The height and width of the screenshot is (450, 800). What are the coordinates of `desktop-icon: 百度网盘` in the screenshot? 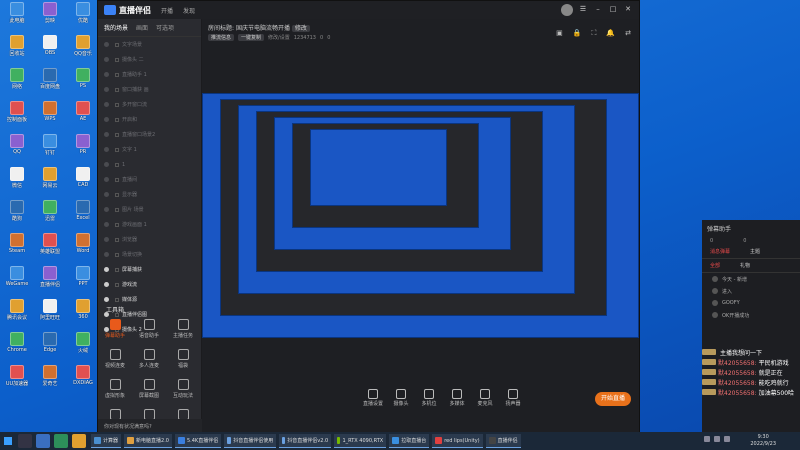 It's located at (50, 79).